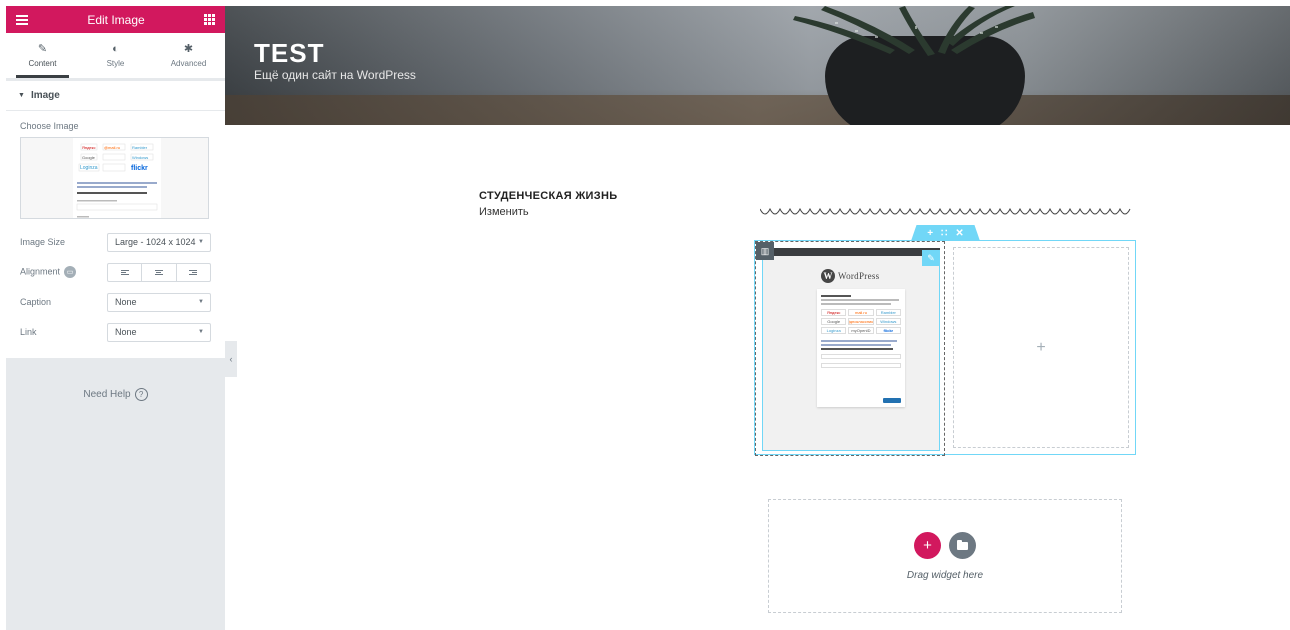 This screenshot has height=630, width=1290. What do you see at coordinates (289, 53) in the screenshot?
I see `site-title: TEST` at bounding box center [289, 53].